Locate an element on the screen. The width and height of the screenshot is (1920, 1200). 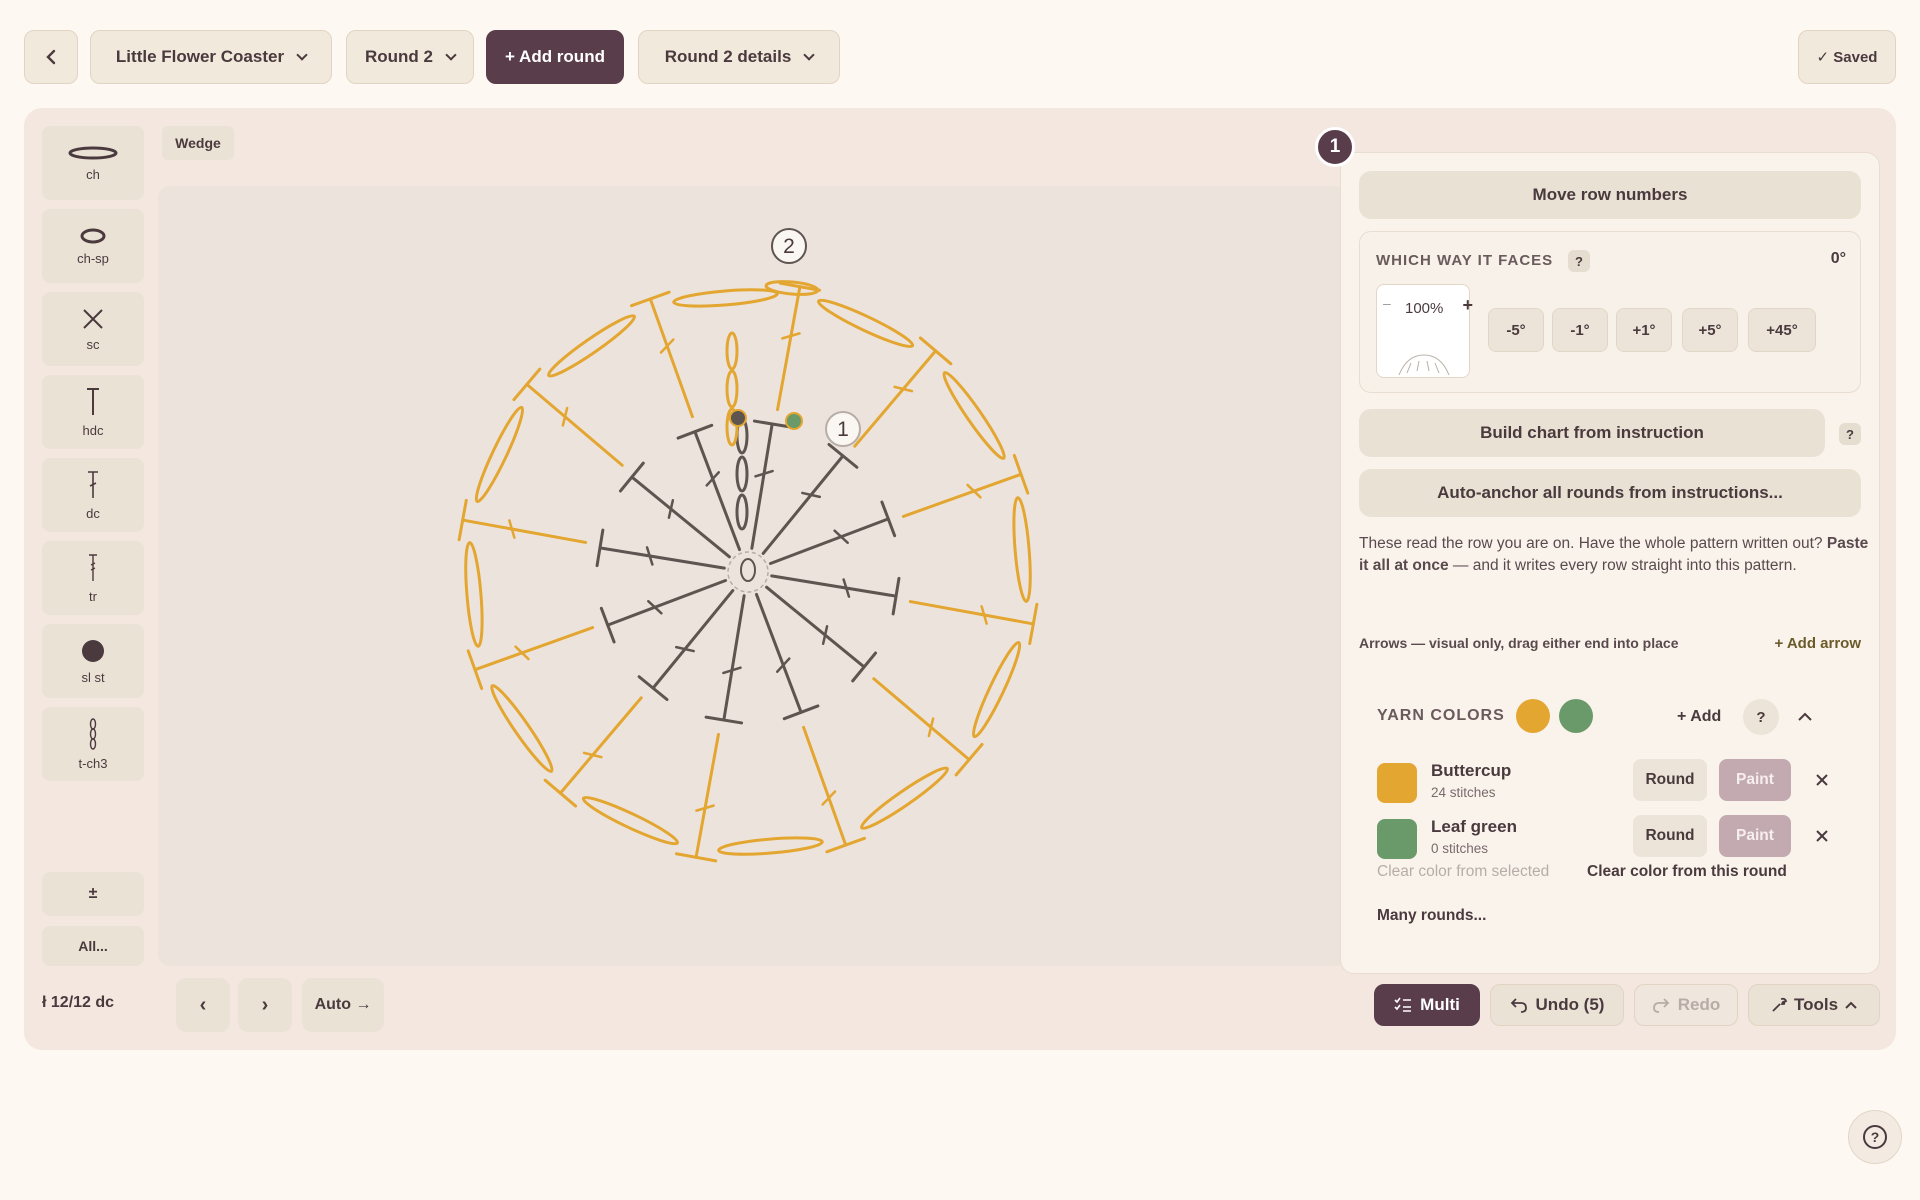
build-help-button: ? is located at coordinates (1850, 434).